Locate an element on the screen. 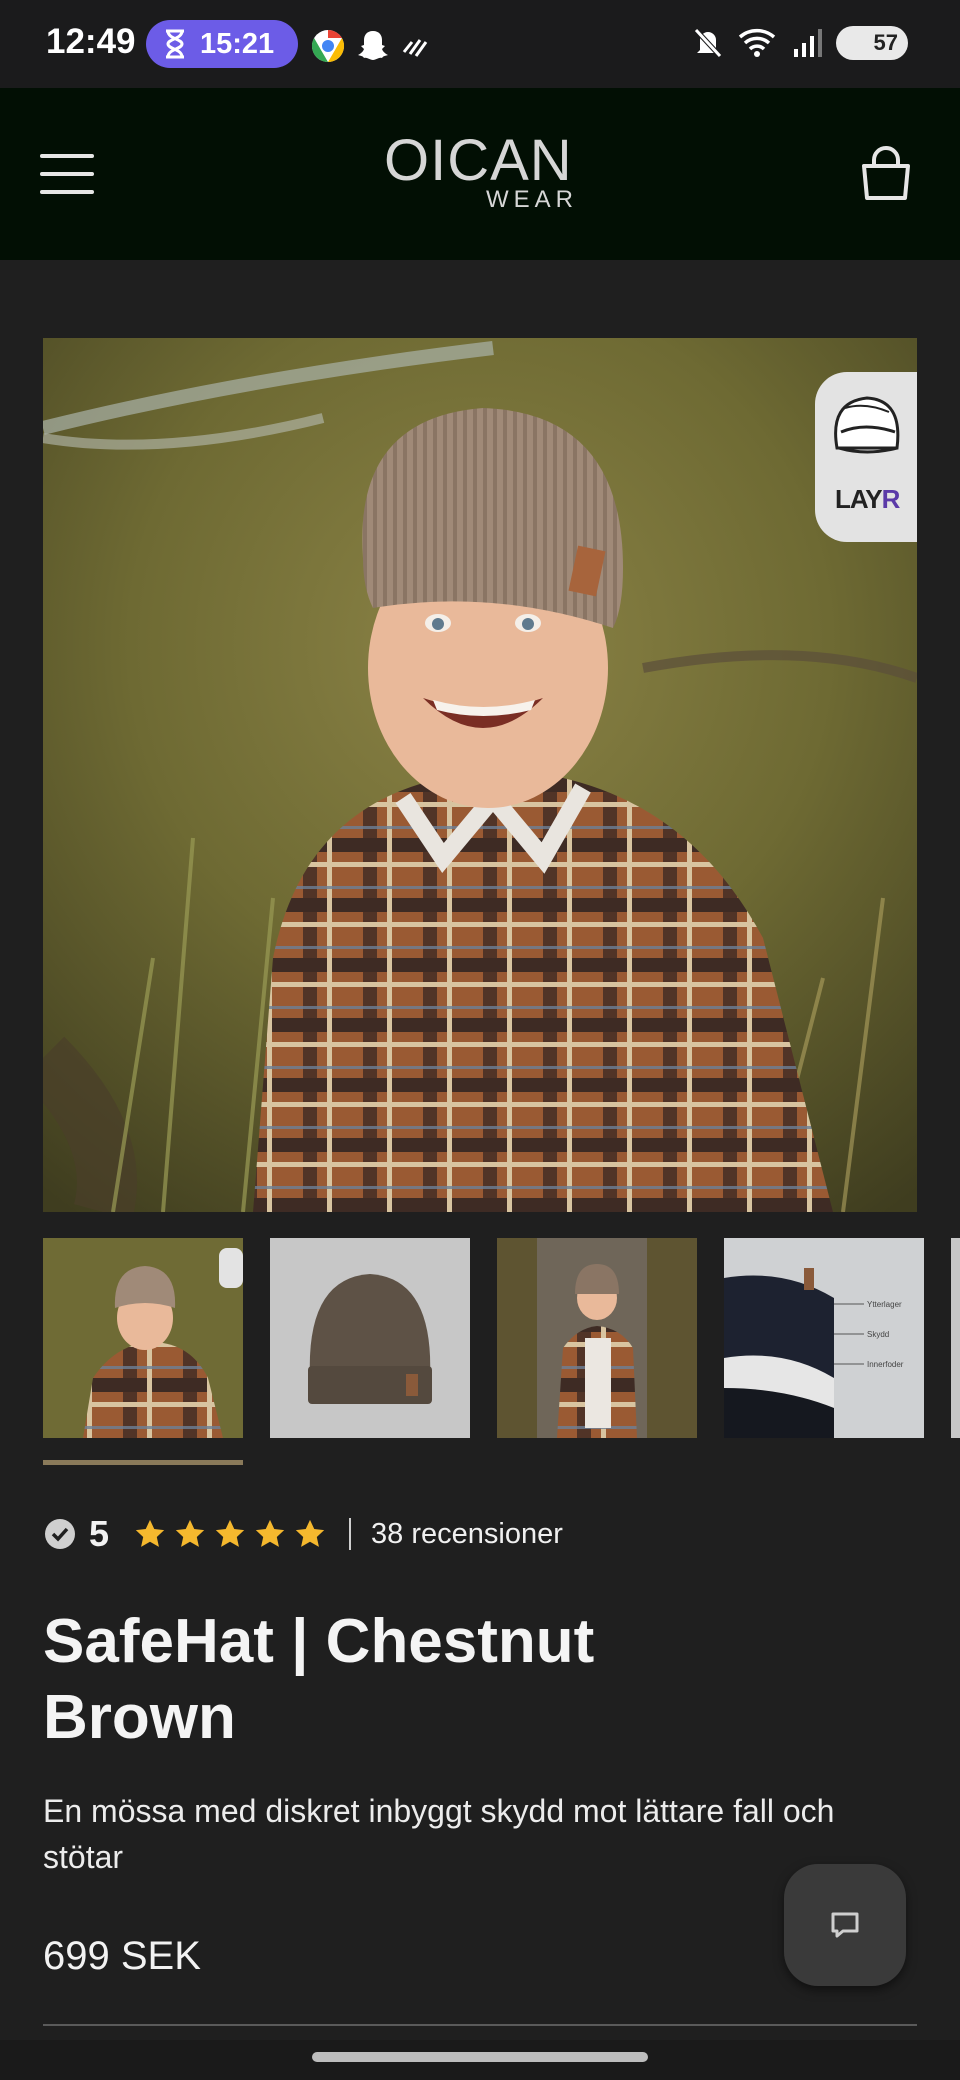 This screenshot has width=960, height=2080. thumbnail-active-indicator is located at coordinates (143, 1462).